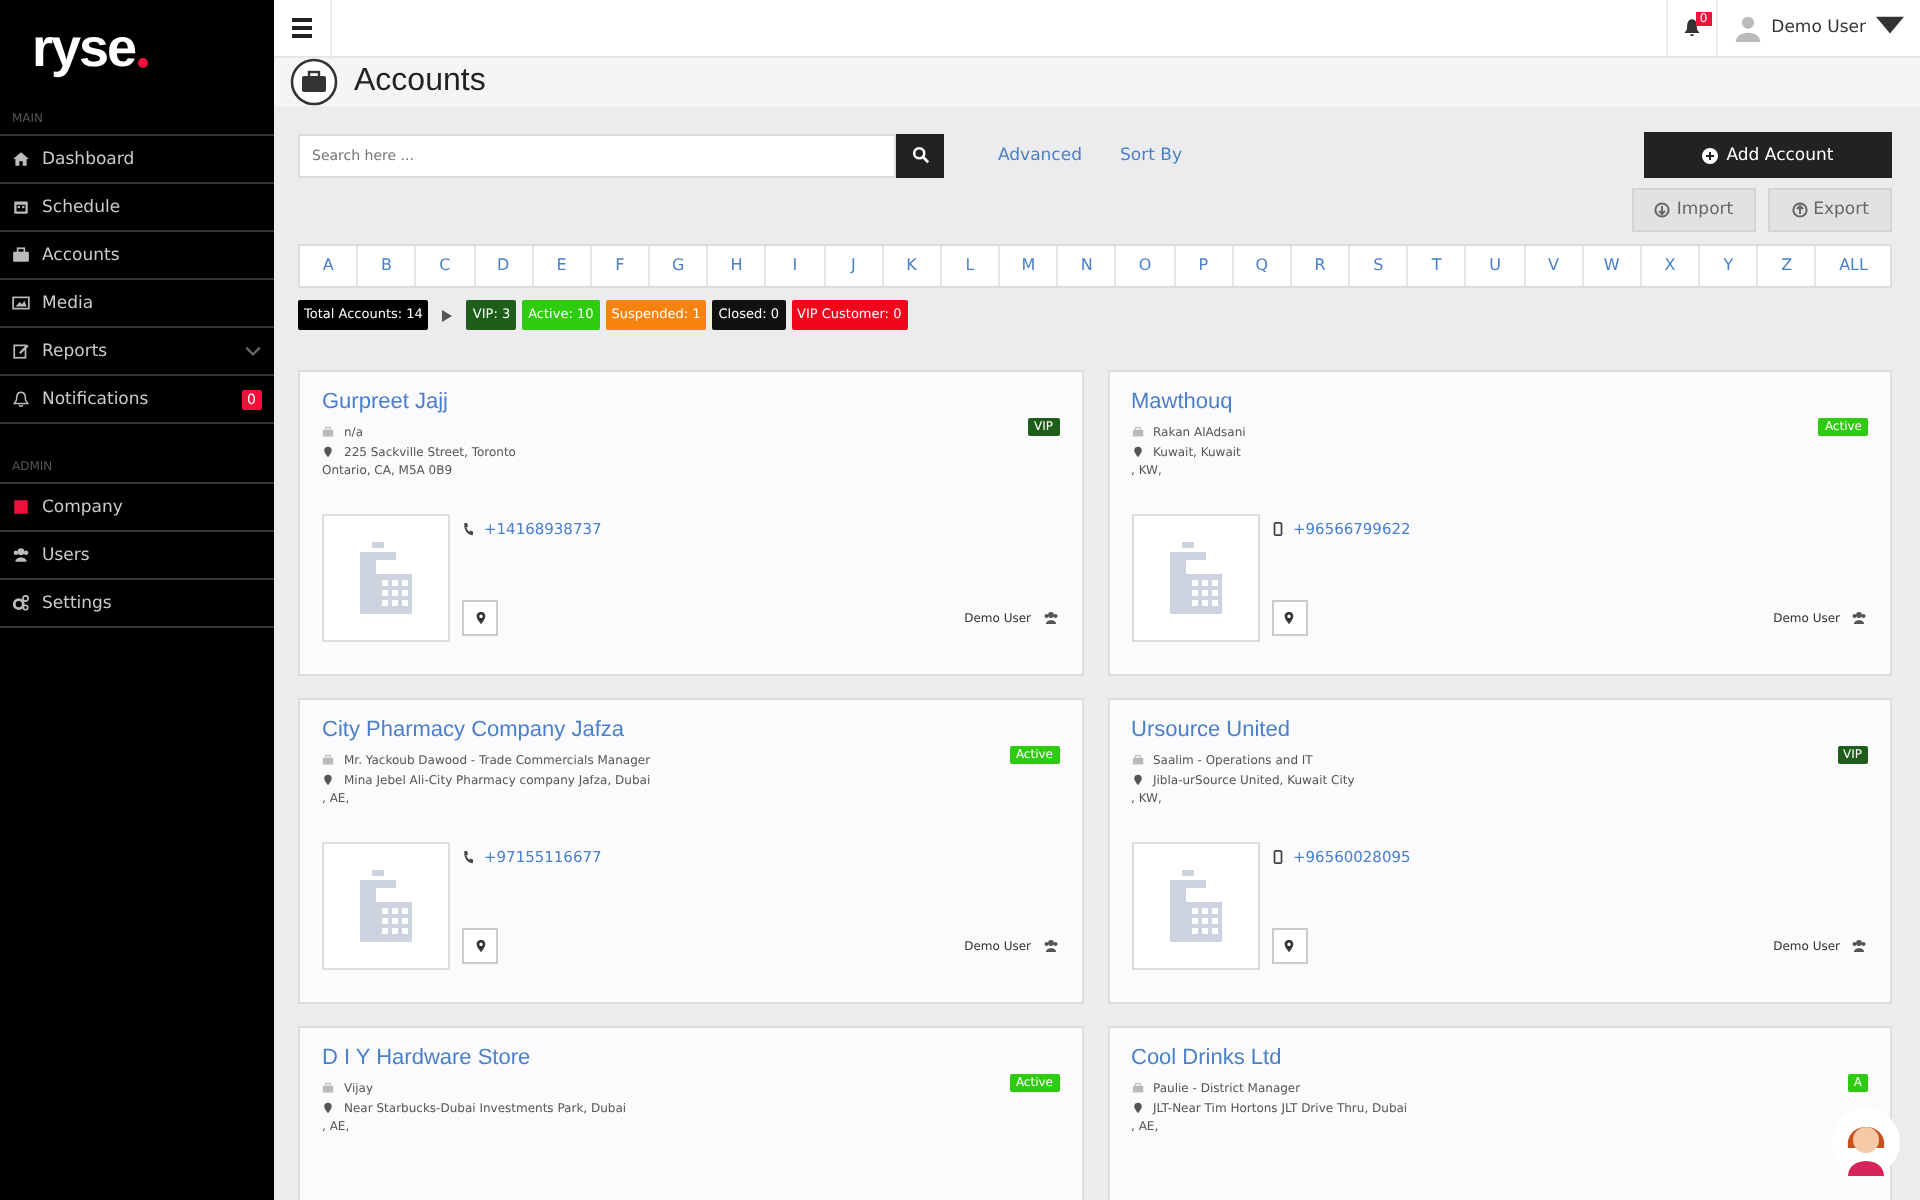 Image resolution: width=1920 pixels, height=1200 pixels. Describe the element at coordinates (21, 159) in the screenshot. I see `home-icon` at that location.